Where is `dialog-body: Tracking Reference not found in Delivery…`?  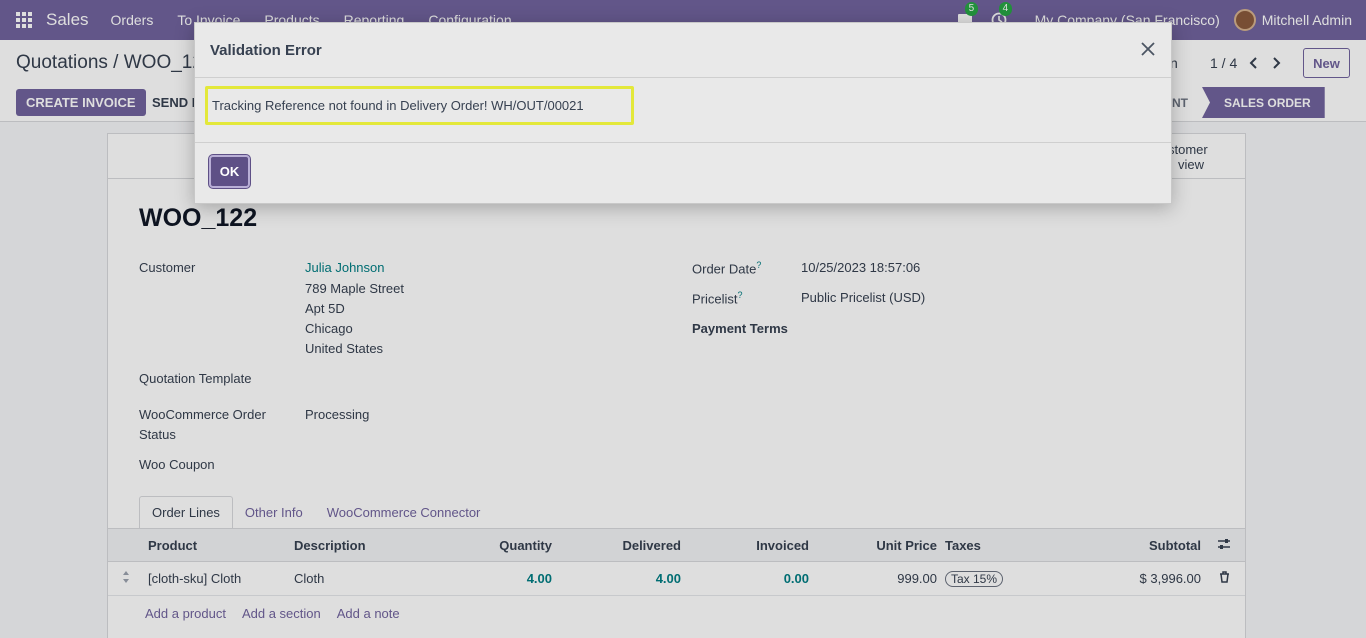 dialog-body: Tracking Reference not found in Delivery… is located at coordinates (683, 110).